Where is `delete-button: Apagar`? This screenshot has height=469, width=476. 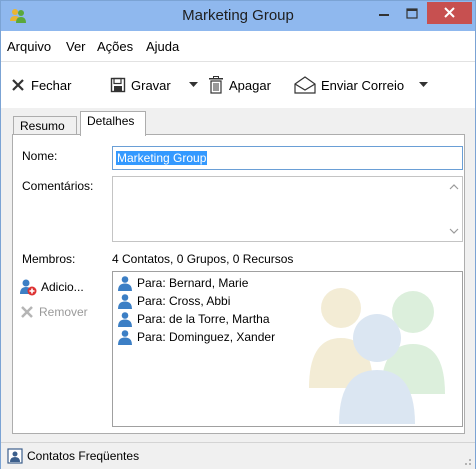
delete-button: Apagar is located at coordinates (239, 85).